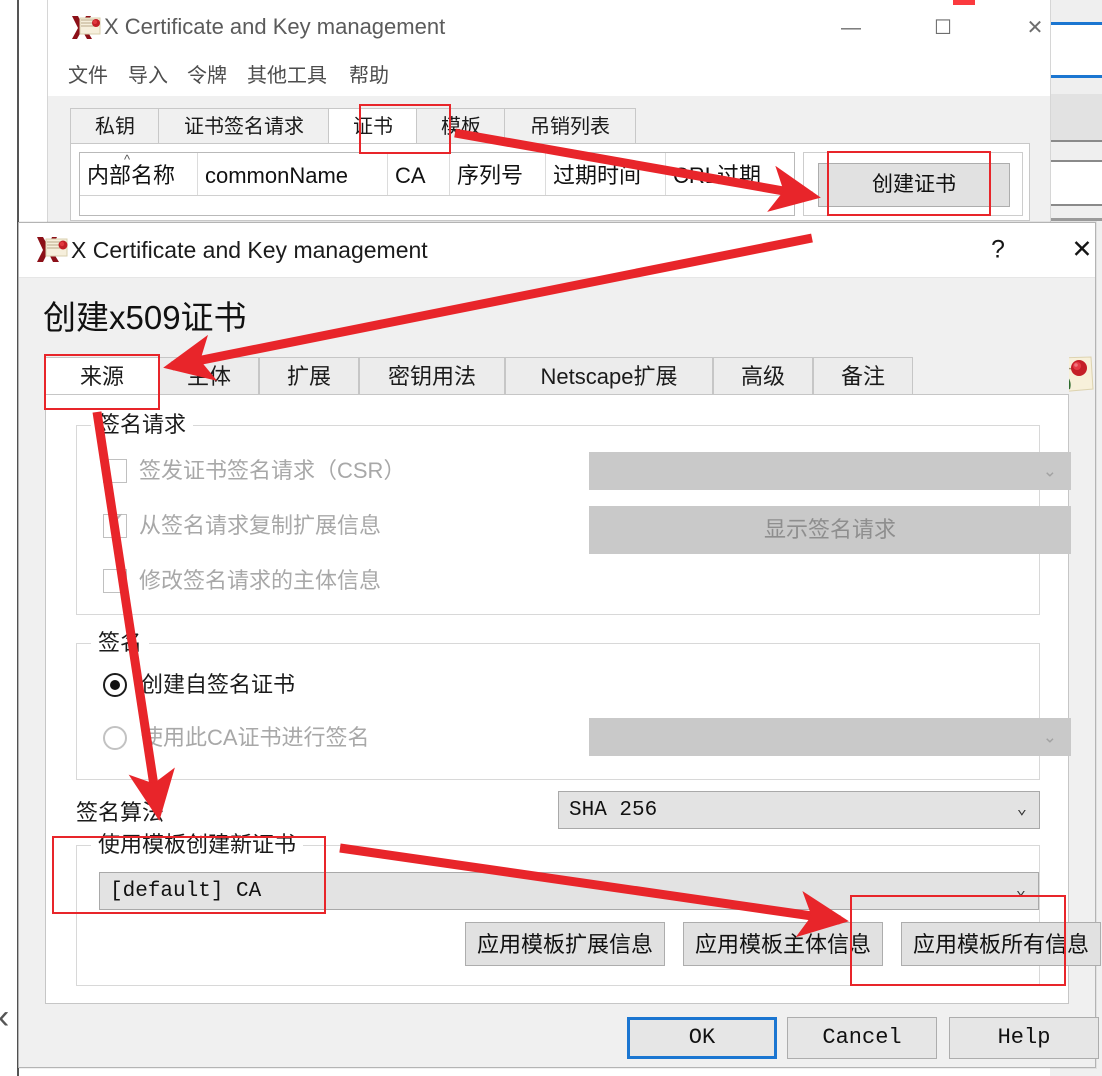 This screenshot has width=1102, height=1076. I want to click on dialog-help-button: ?, so click(998, 250).